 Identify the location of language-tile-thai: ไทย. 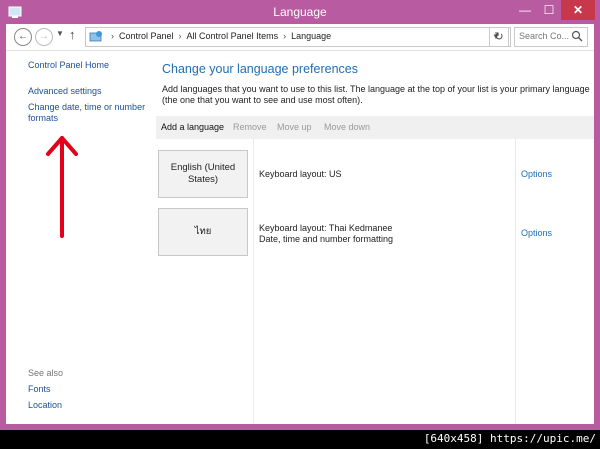
(203, 232).